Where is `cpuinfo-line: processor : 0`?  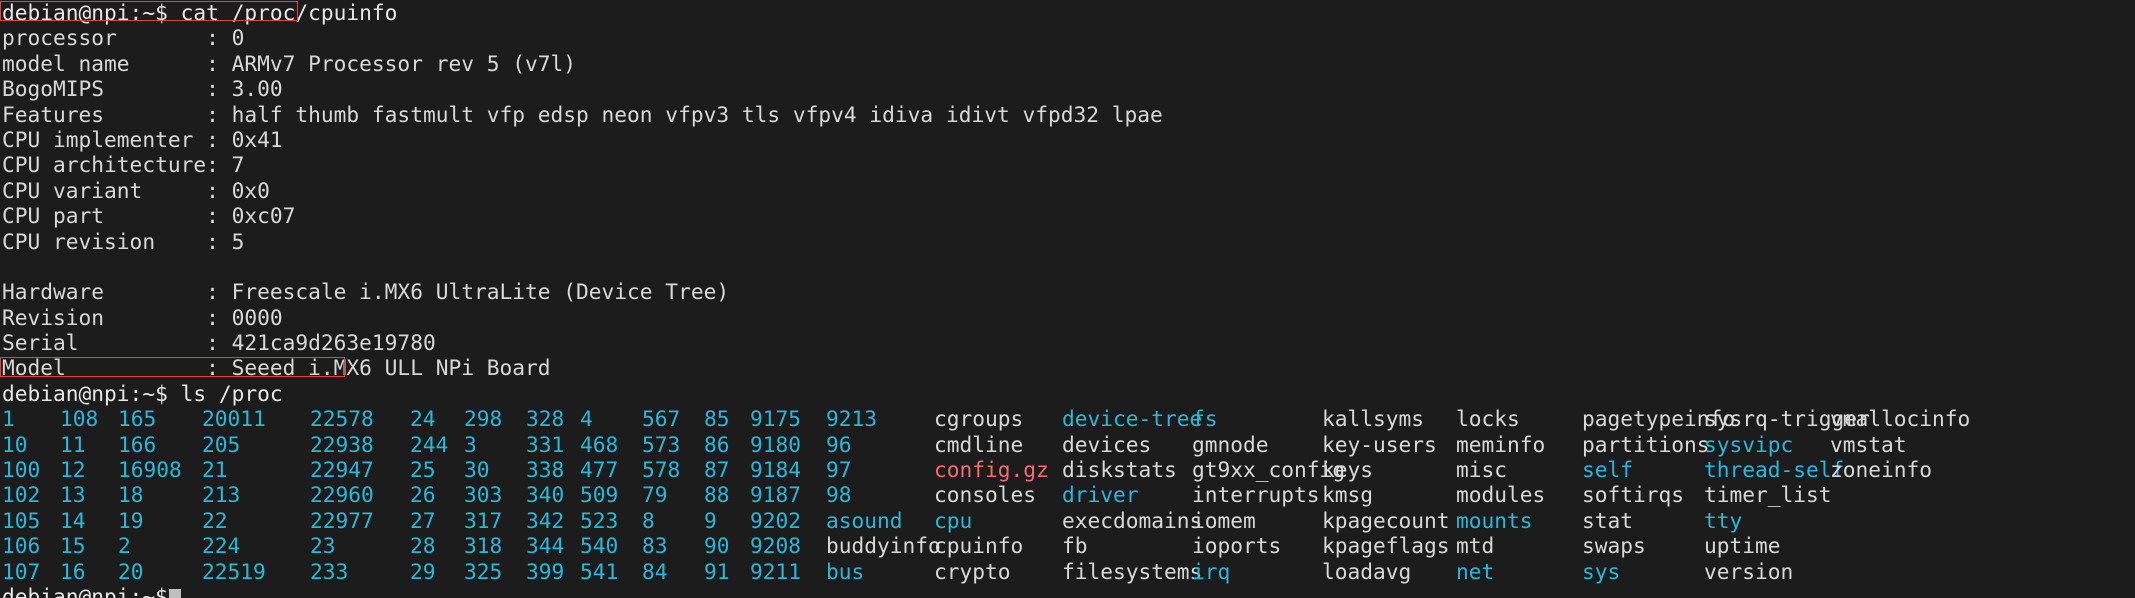 cpuinfo-line: processor : 0 is located at coordinates (123, 38).